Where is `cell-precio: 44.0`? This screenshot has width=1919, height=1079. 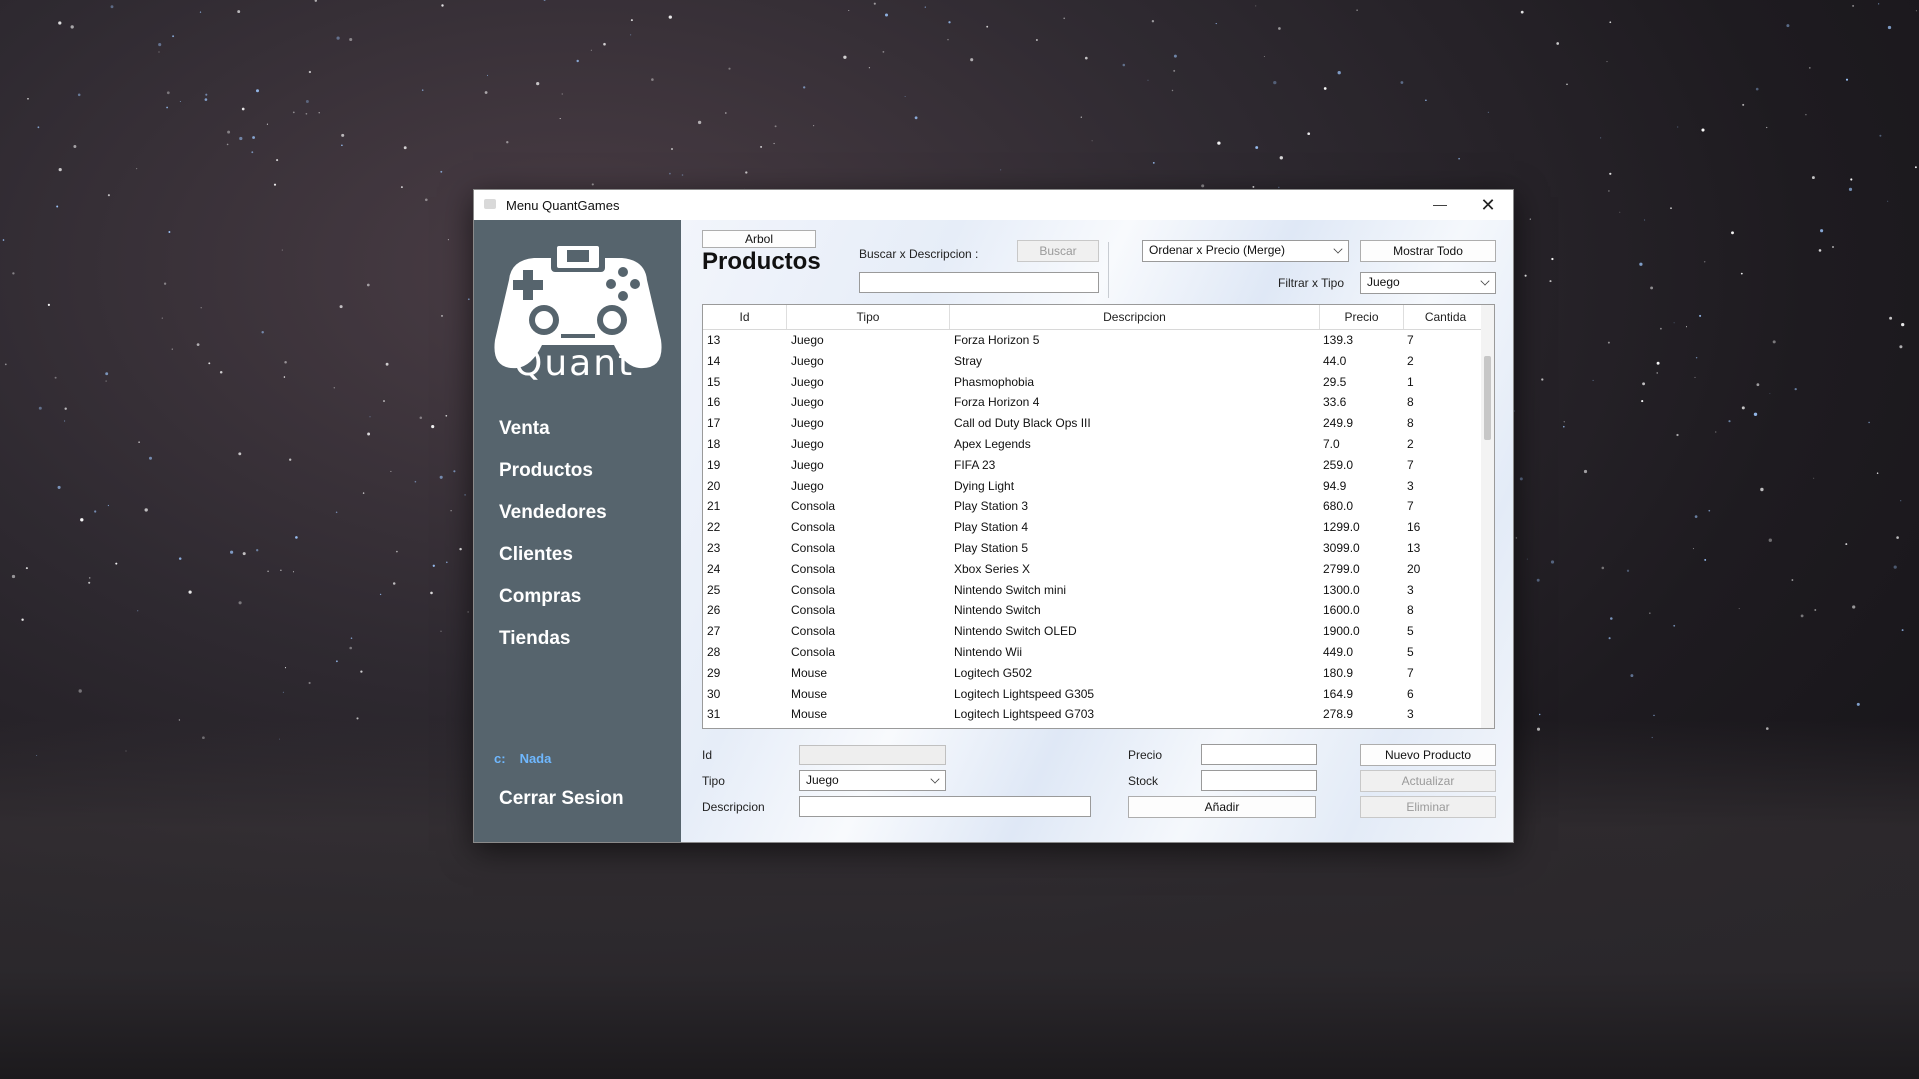
cell-precio: 44.0 is located at coordinates (1335, 360).